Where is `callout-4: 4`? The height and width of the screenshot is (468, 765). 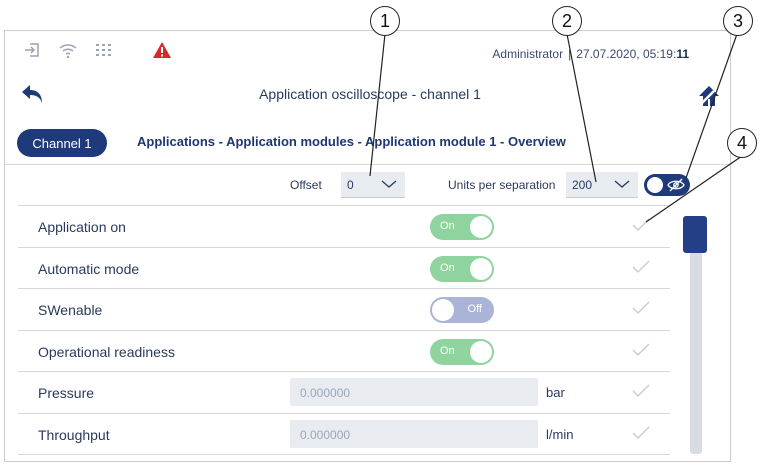 callout-4: 4 is located at coordinates (742, 143).